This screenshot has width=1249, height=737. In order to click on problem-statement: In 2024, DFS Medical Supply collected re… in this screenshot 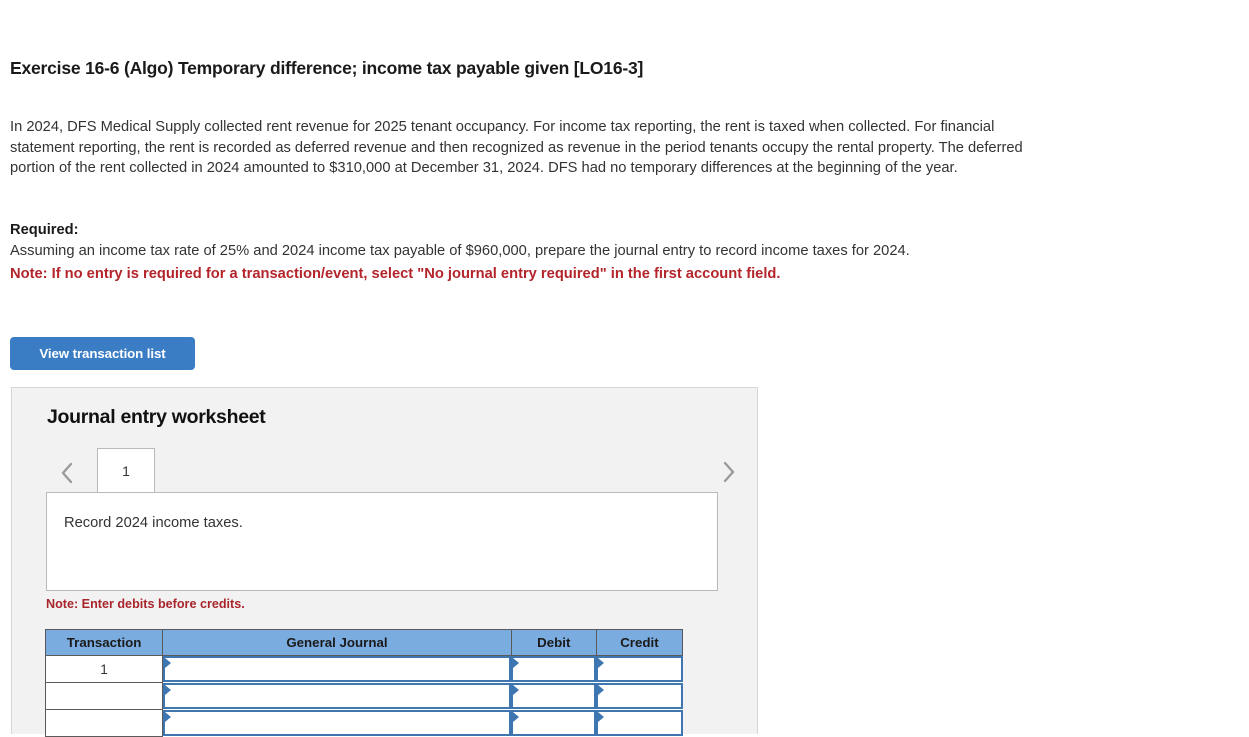, I will do `click(516, 147)`.